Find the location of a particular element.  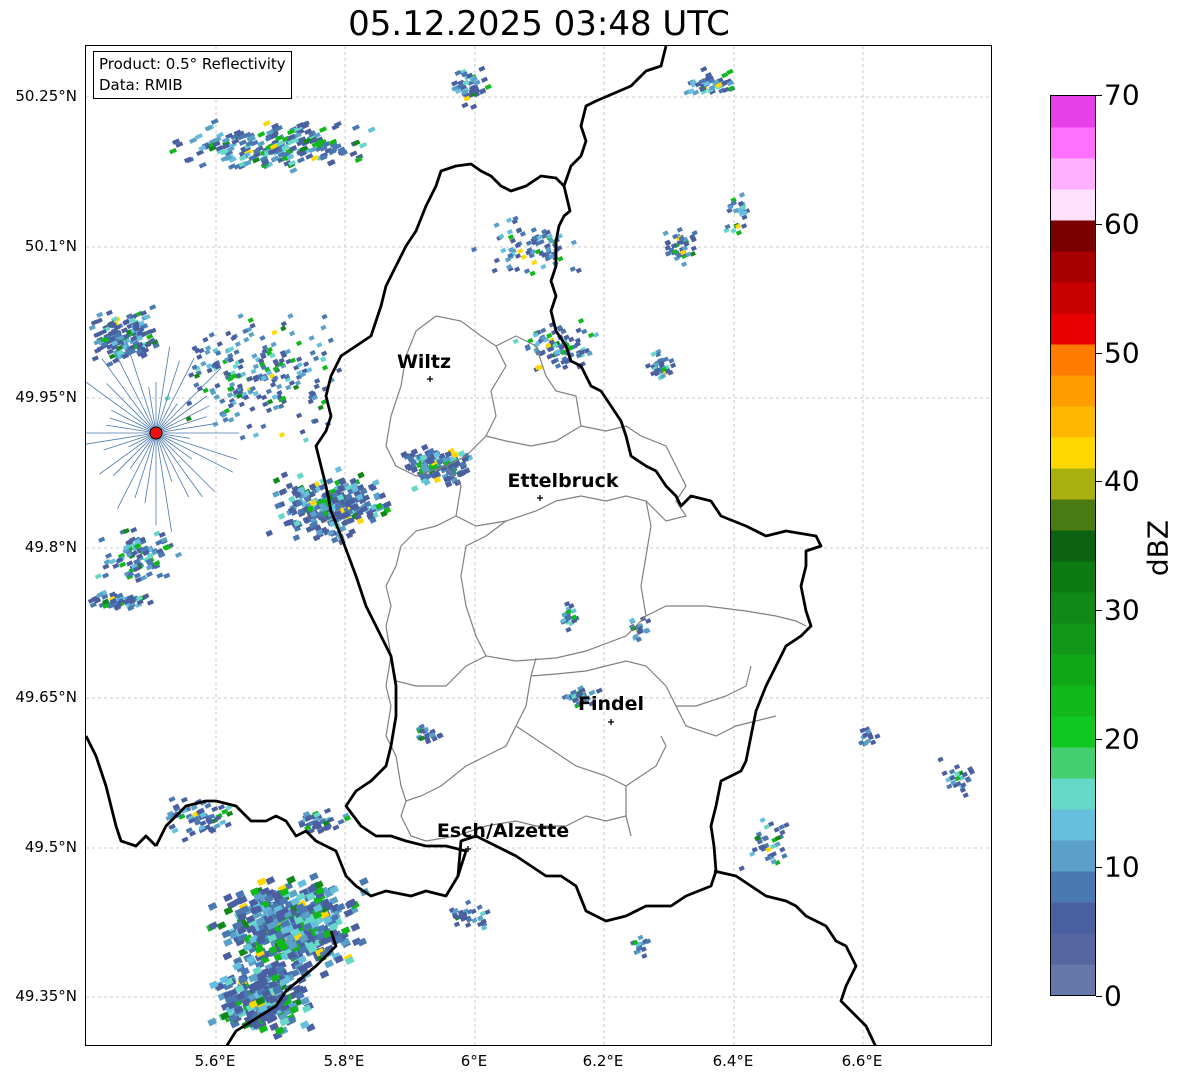

colorbar-label: dBZ is located at coordinates (1158, 548).